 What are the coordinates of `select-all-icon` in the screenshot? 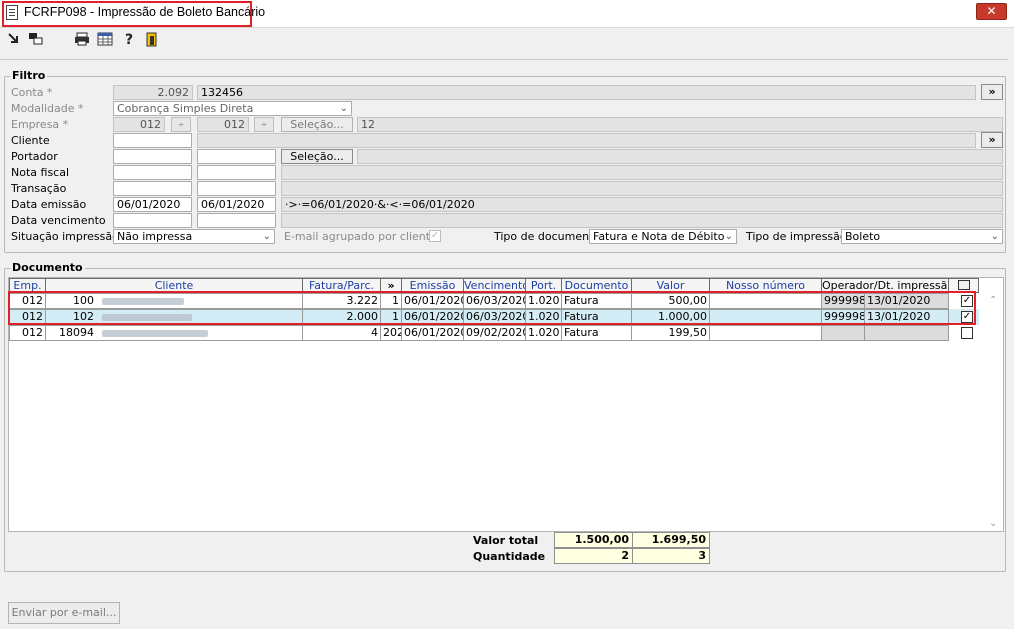 It's located at (964, 285).